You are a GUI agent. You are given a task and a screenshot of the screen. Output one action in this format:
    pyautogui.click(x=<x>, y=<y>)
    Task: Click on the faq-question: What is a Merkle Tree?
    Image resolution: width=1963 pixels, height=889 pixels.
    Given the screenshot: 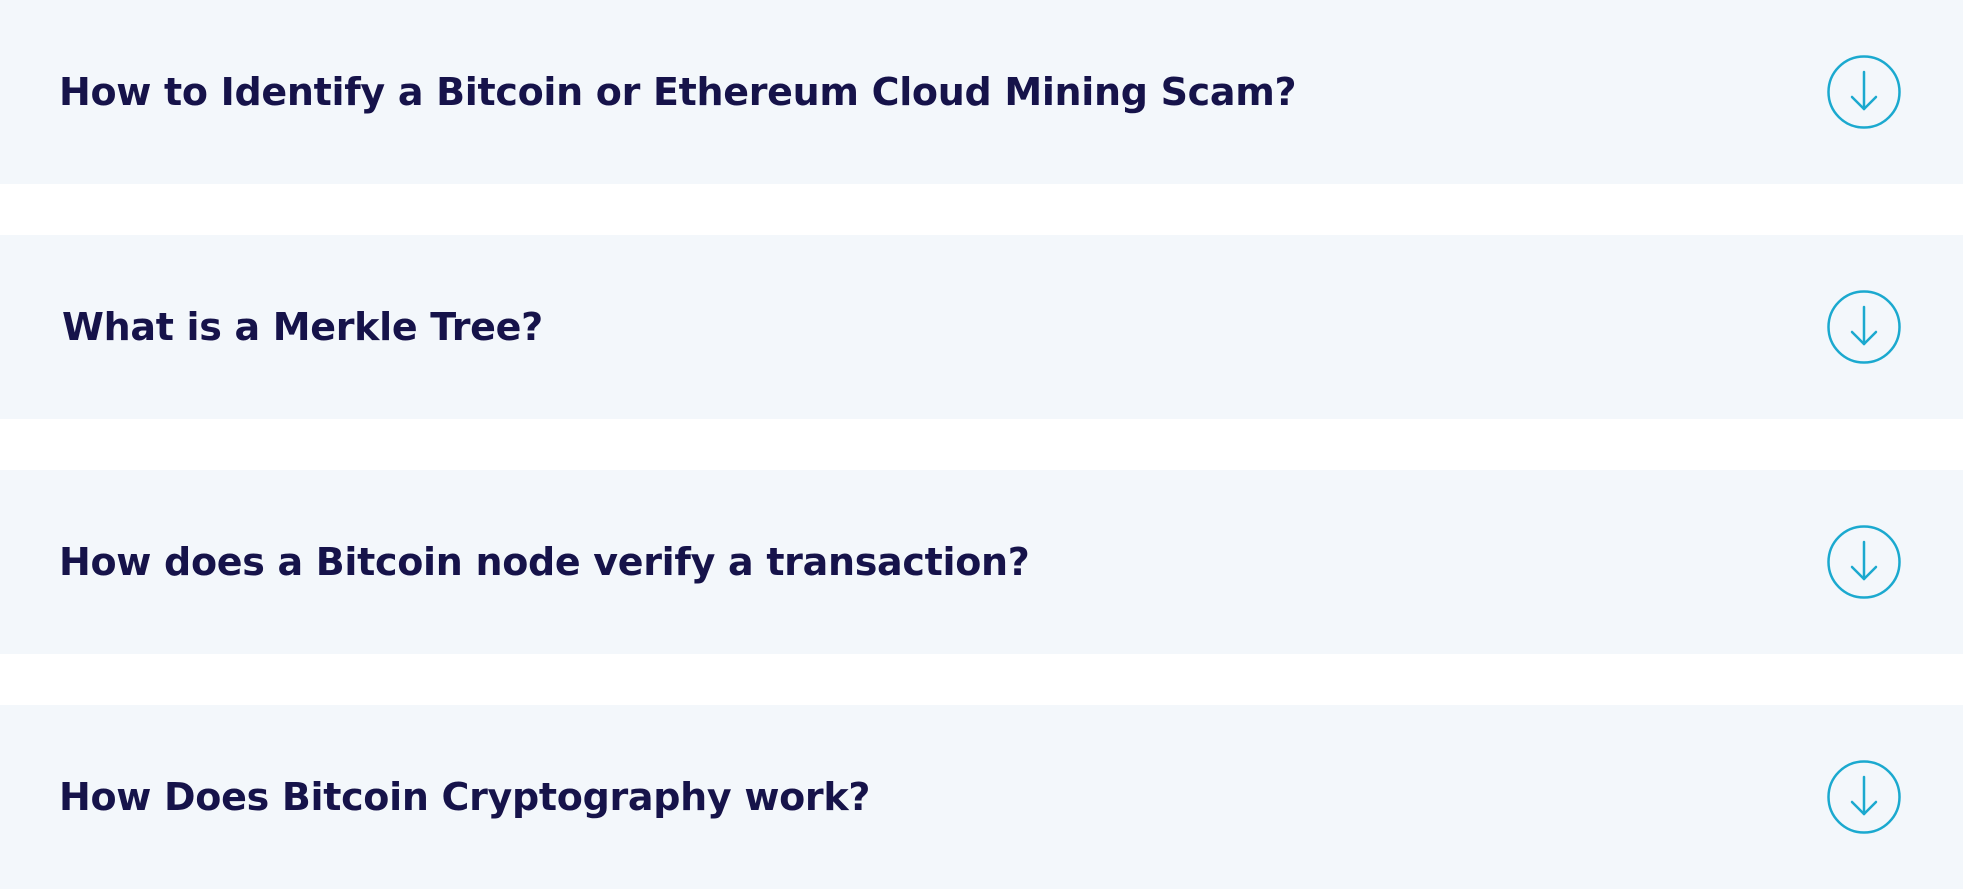 What is the action you would take?
    pyautogui.click(x=302, y=327)
    